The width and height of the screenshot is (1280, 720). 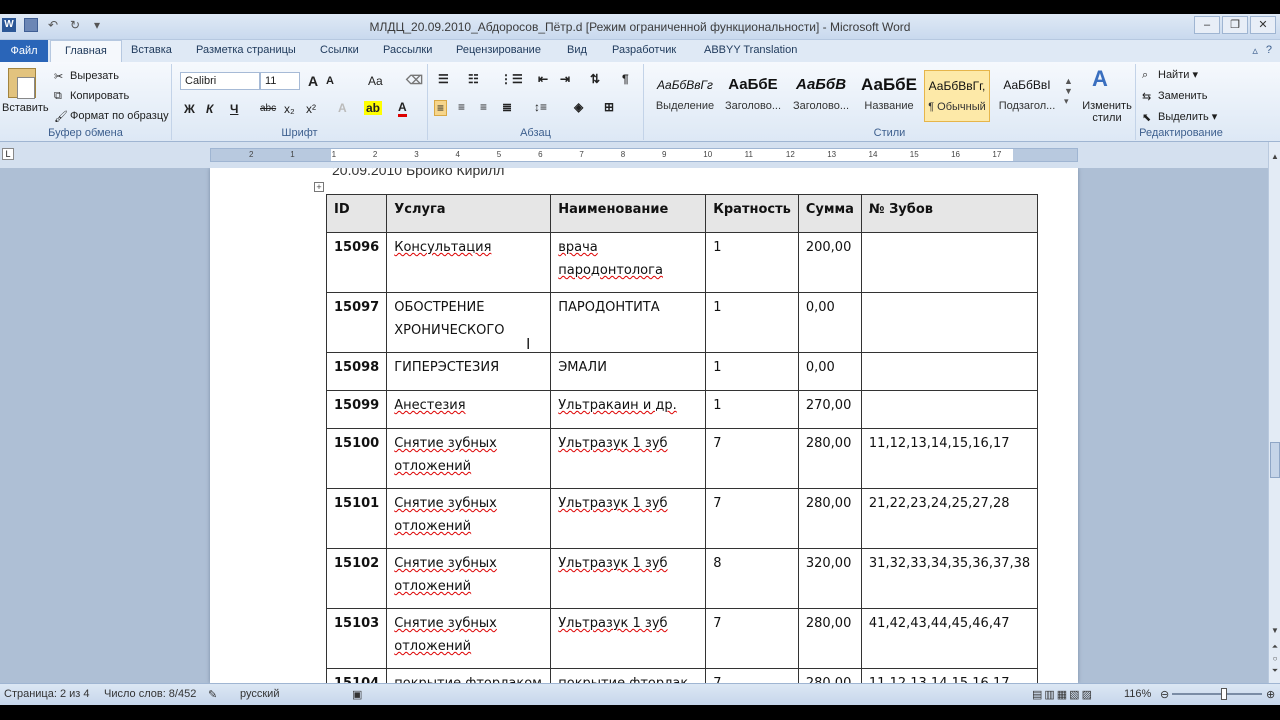 I want to click on col-service: Услуга, so click(x=469, y=213).